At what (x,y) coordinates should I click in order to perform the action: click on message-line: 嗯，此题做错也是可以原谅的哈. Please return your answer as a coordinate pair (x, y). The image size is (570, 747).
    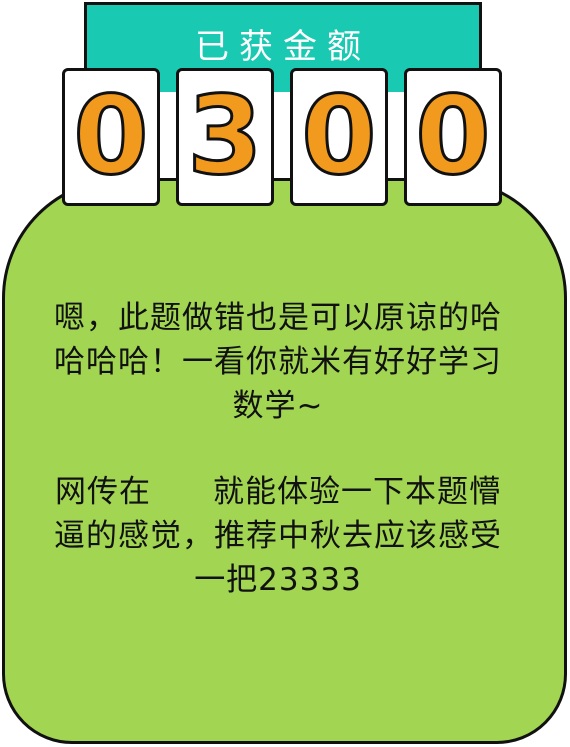
    Looking at the image, I should click on (278, 318).